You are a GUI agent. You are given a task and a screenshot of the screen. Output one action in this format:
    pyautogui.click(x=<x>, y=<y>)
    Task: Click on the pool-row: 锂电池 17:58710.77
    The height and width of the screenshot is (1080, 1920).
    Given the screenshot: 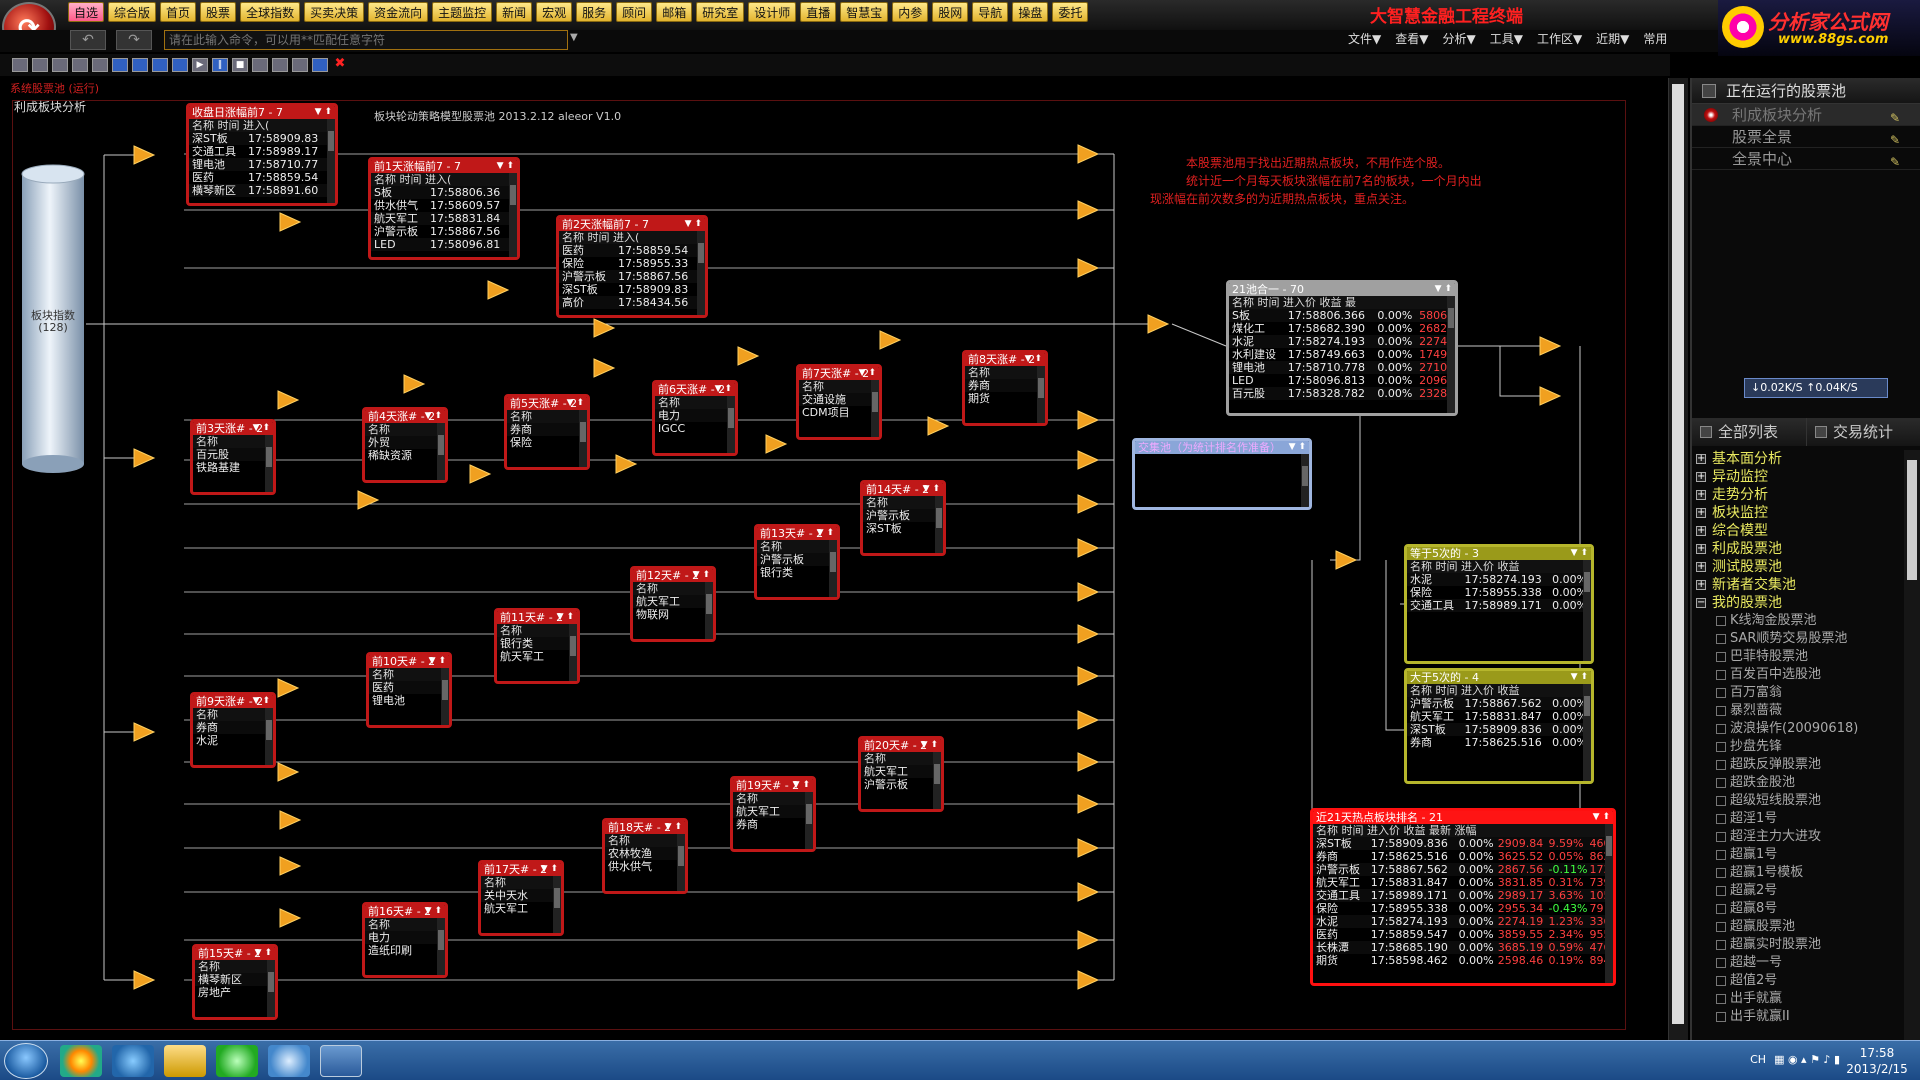 What is the action you would take?
    pyautogui.click(x=262, y=164)
    